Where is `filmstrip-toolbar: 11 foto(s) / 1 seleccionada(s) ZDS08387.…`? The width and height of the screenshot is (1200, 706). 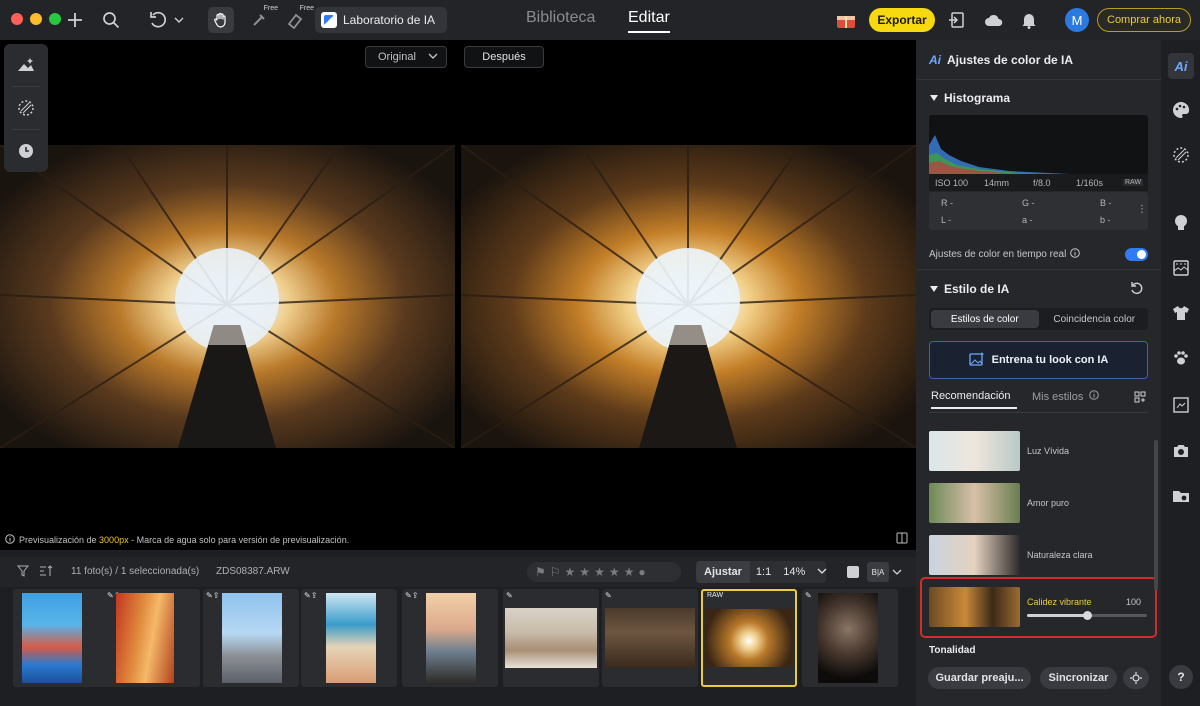
filmstrip-toolbar: 11 foto(s) / 1 seleccionada(s) ZDS08387.… is located at coordinates (458, 572).